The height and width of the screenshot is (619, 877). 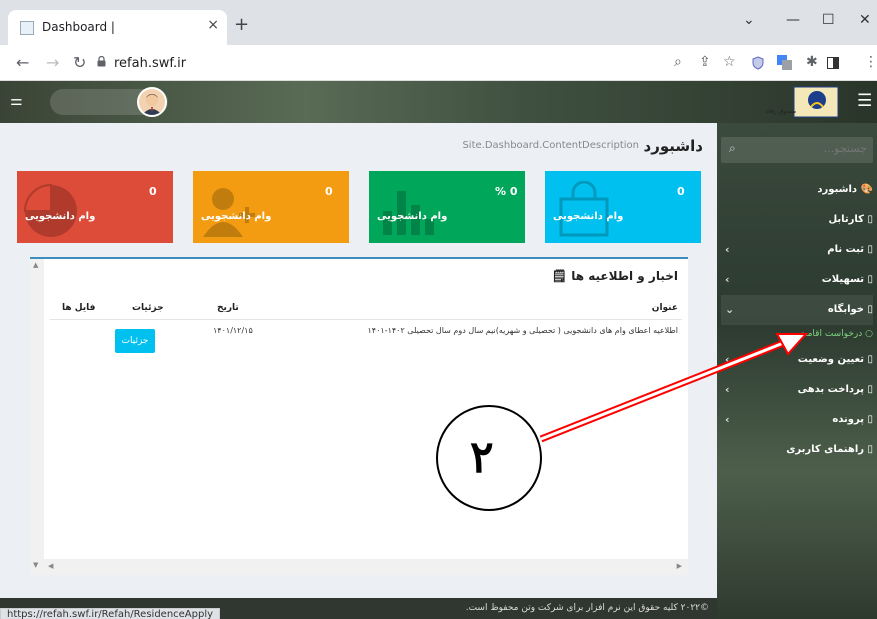 What do you see at coordinates (837, 189) in the screenshot?
I see `sidebar-item-label: داشبورد` at bounding box center [837, 189].